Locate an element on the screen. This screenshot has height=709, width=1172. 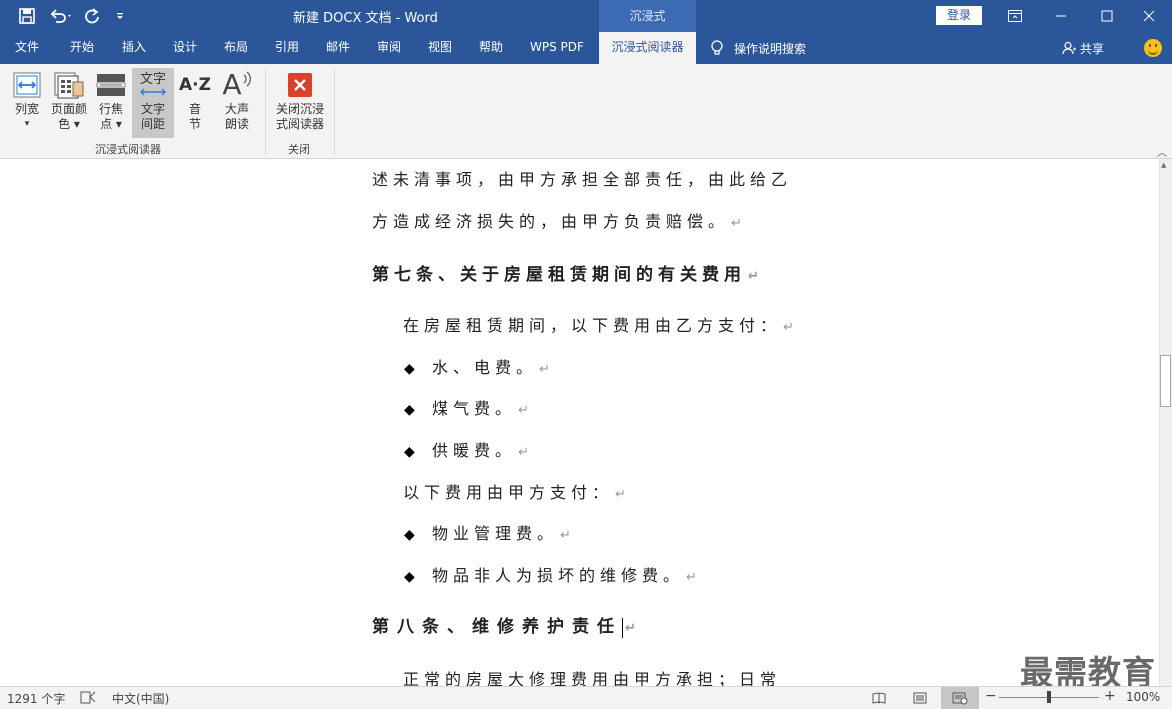
list-item: ◆ 物品非人为损坏的维修费。 ↵ is located at coordinates (550, 575).